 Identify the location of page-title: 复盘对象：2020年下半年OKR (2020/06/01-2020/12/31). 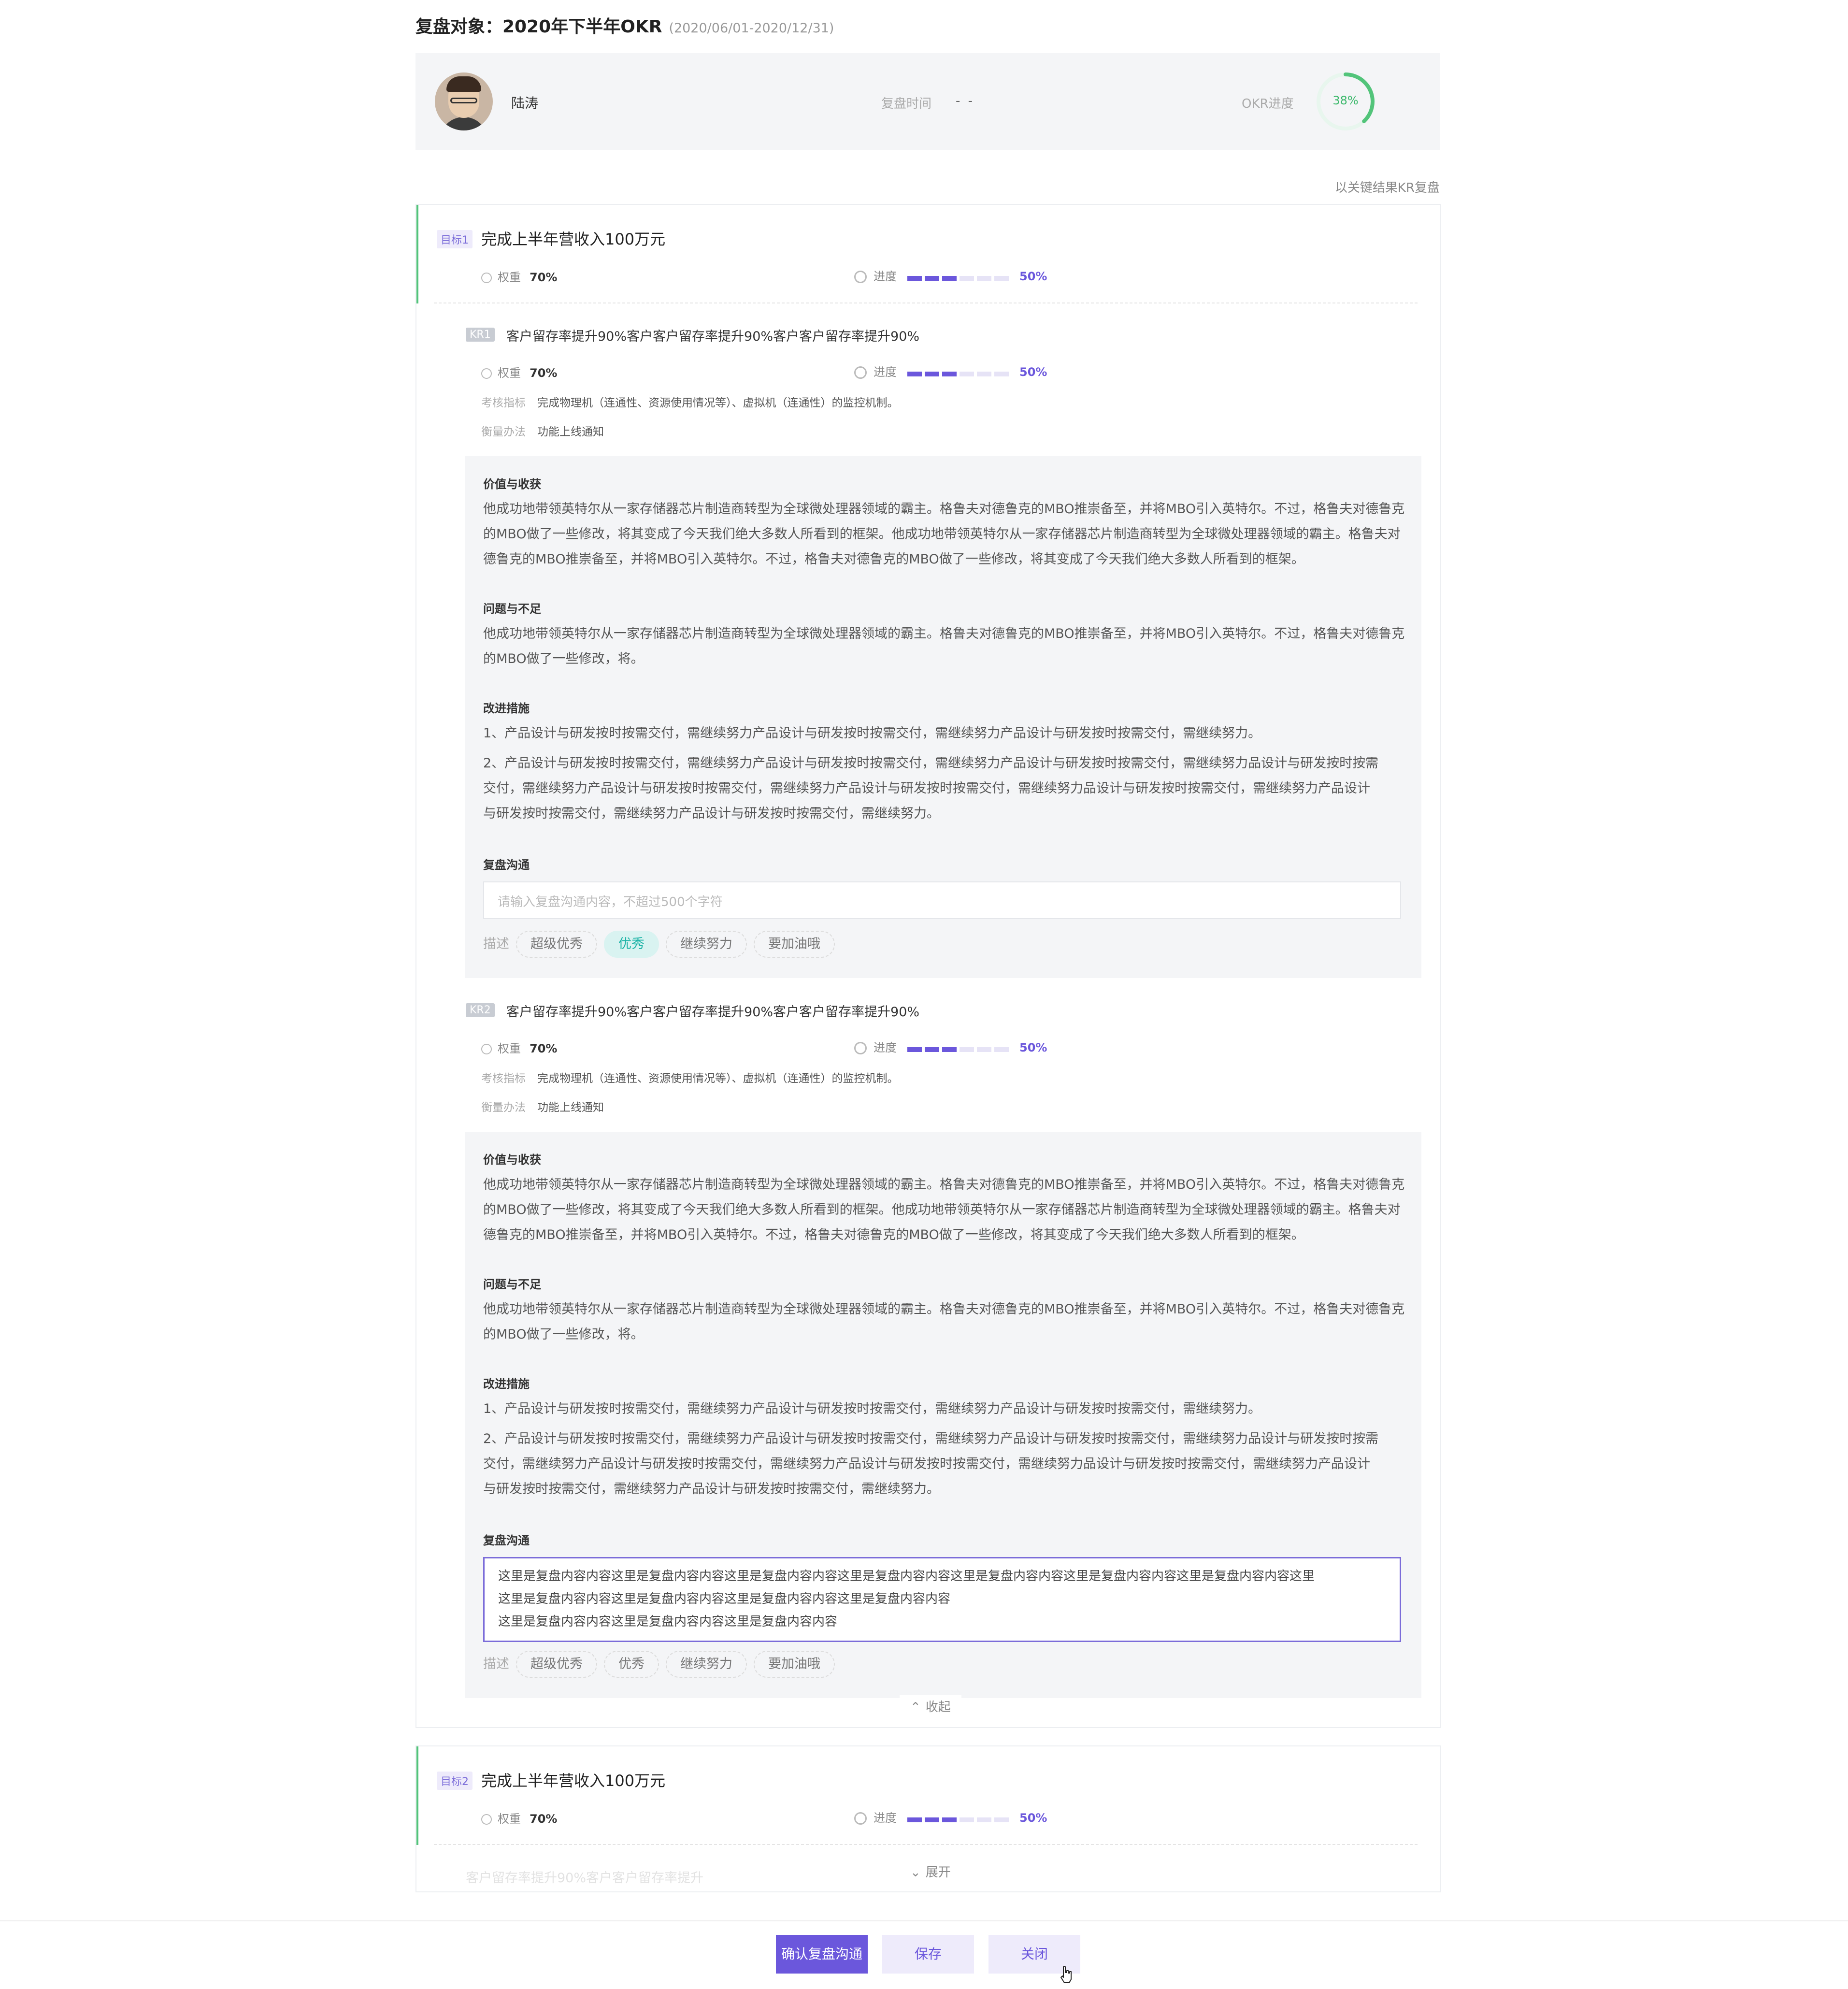
(624, 25).